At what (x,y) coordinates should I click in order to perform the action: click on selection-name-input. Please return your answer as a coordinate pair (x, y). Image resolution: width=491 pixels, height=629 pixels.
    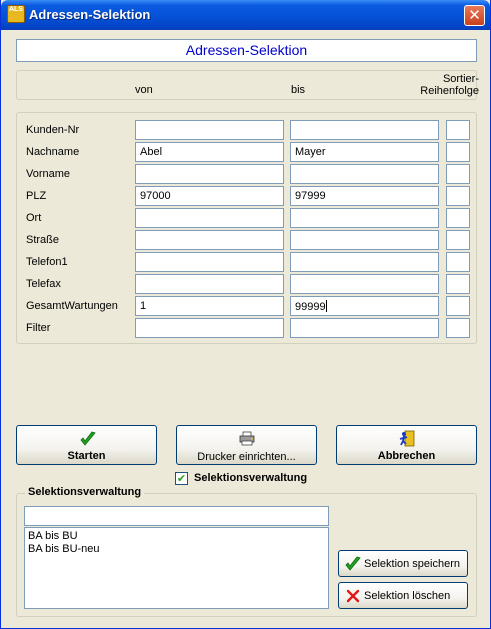
    Looking at the image, I should click on (176, 516).